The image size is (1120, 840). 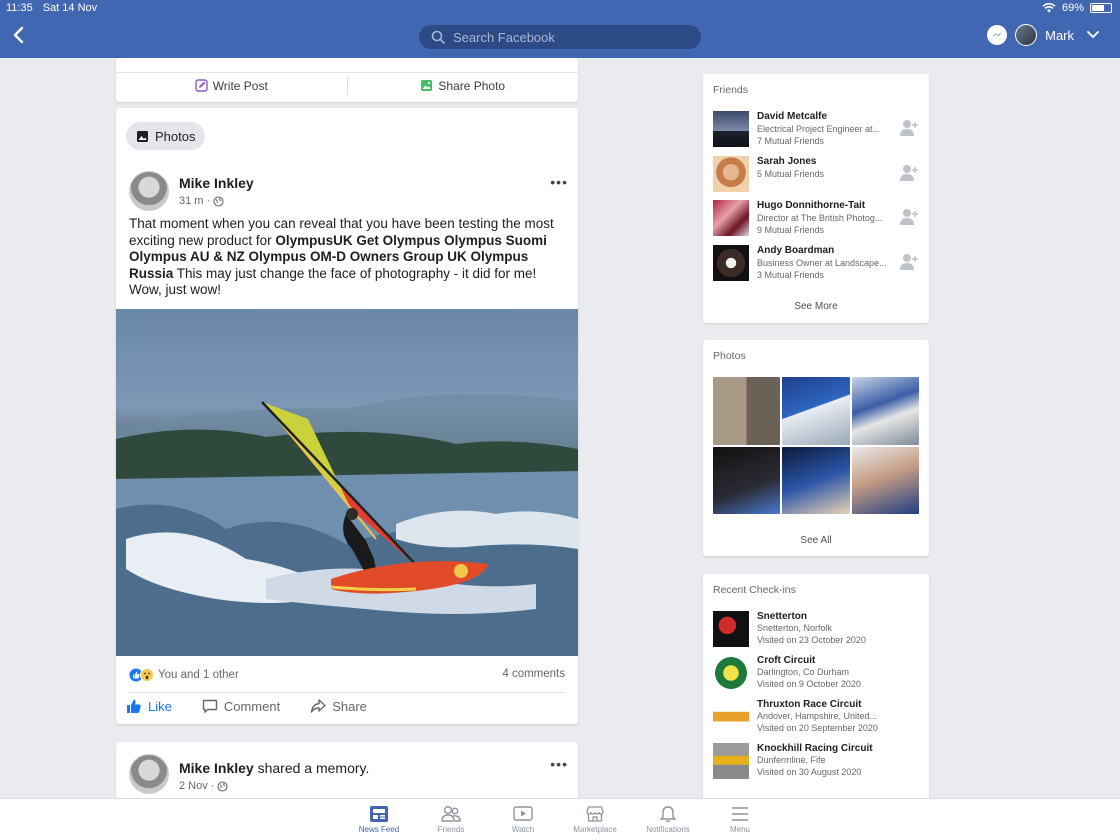 I want to click on checkins-title: Recent Check-ins, so click(x=754, y=590).